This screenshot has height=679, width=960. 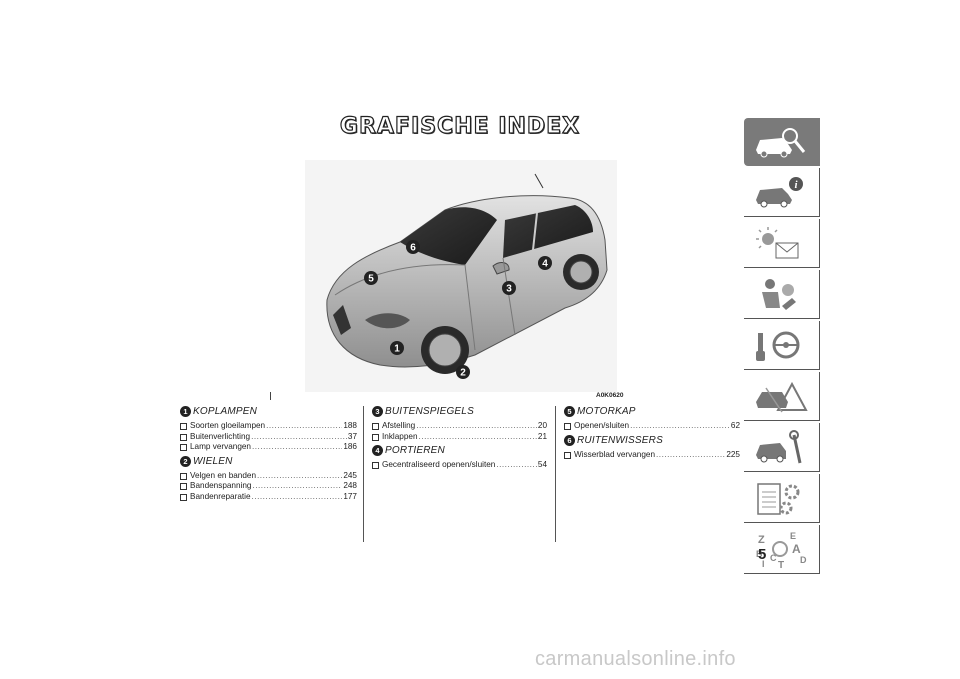 I want to click on tab-technical-data, so click(x=782, y=498).